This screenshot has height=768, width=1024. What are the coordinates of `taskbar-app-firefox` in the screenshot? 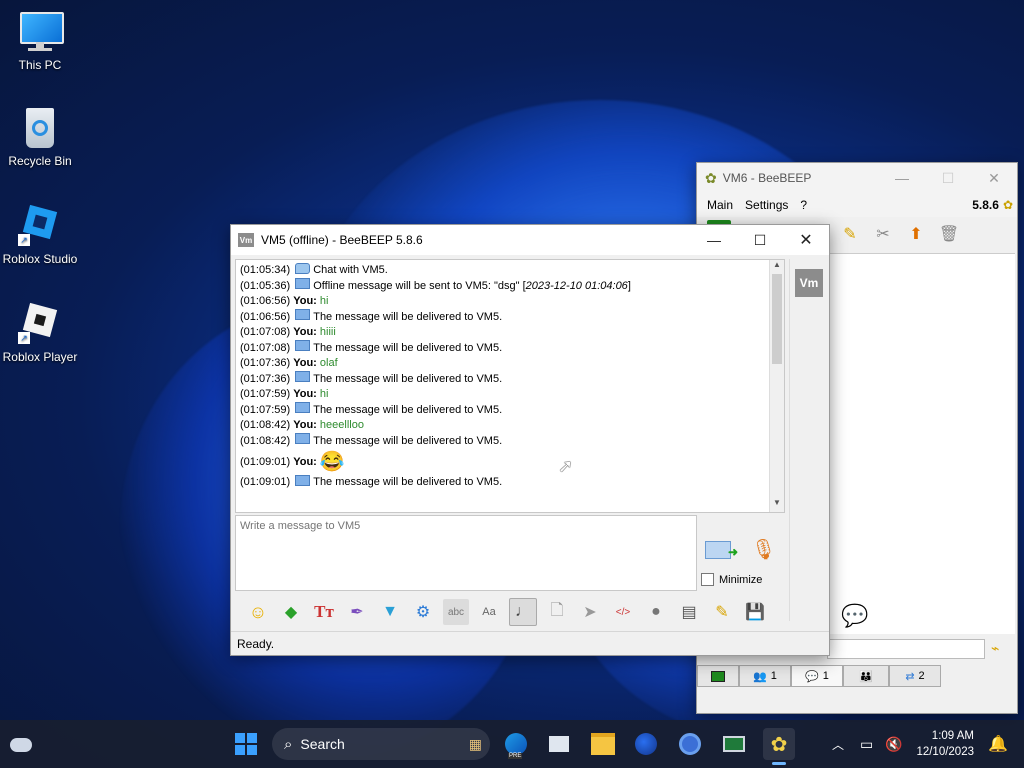 It's located at (646, 744).